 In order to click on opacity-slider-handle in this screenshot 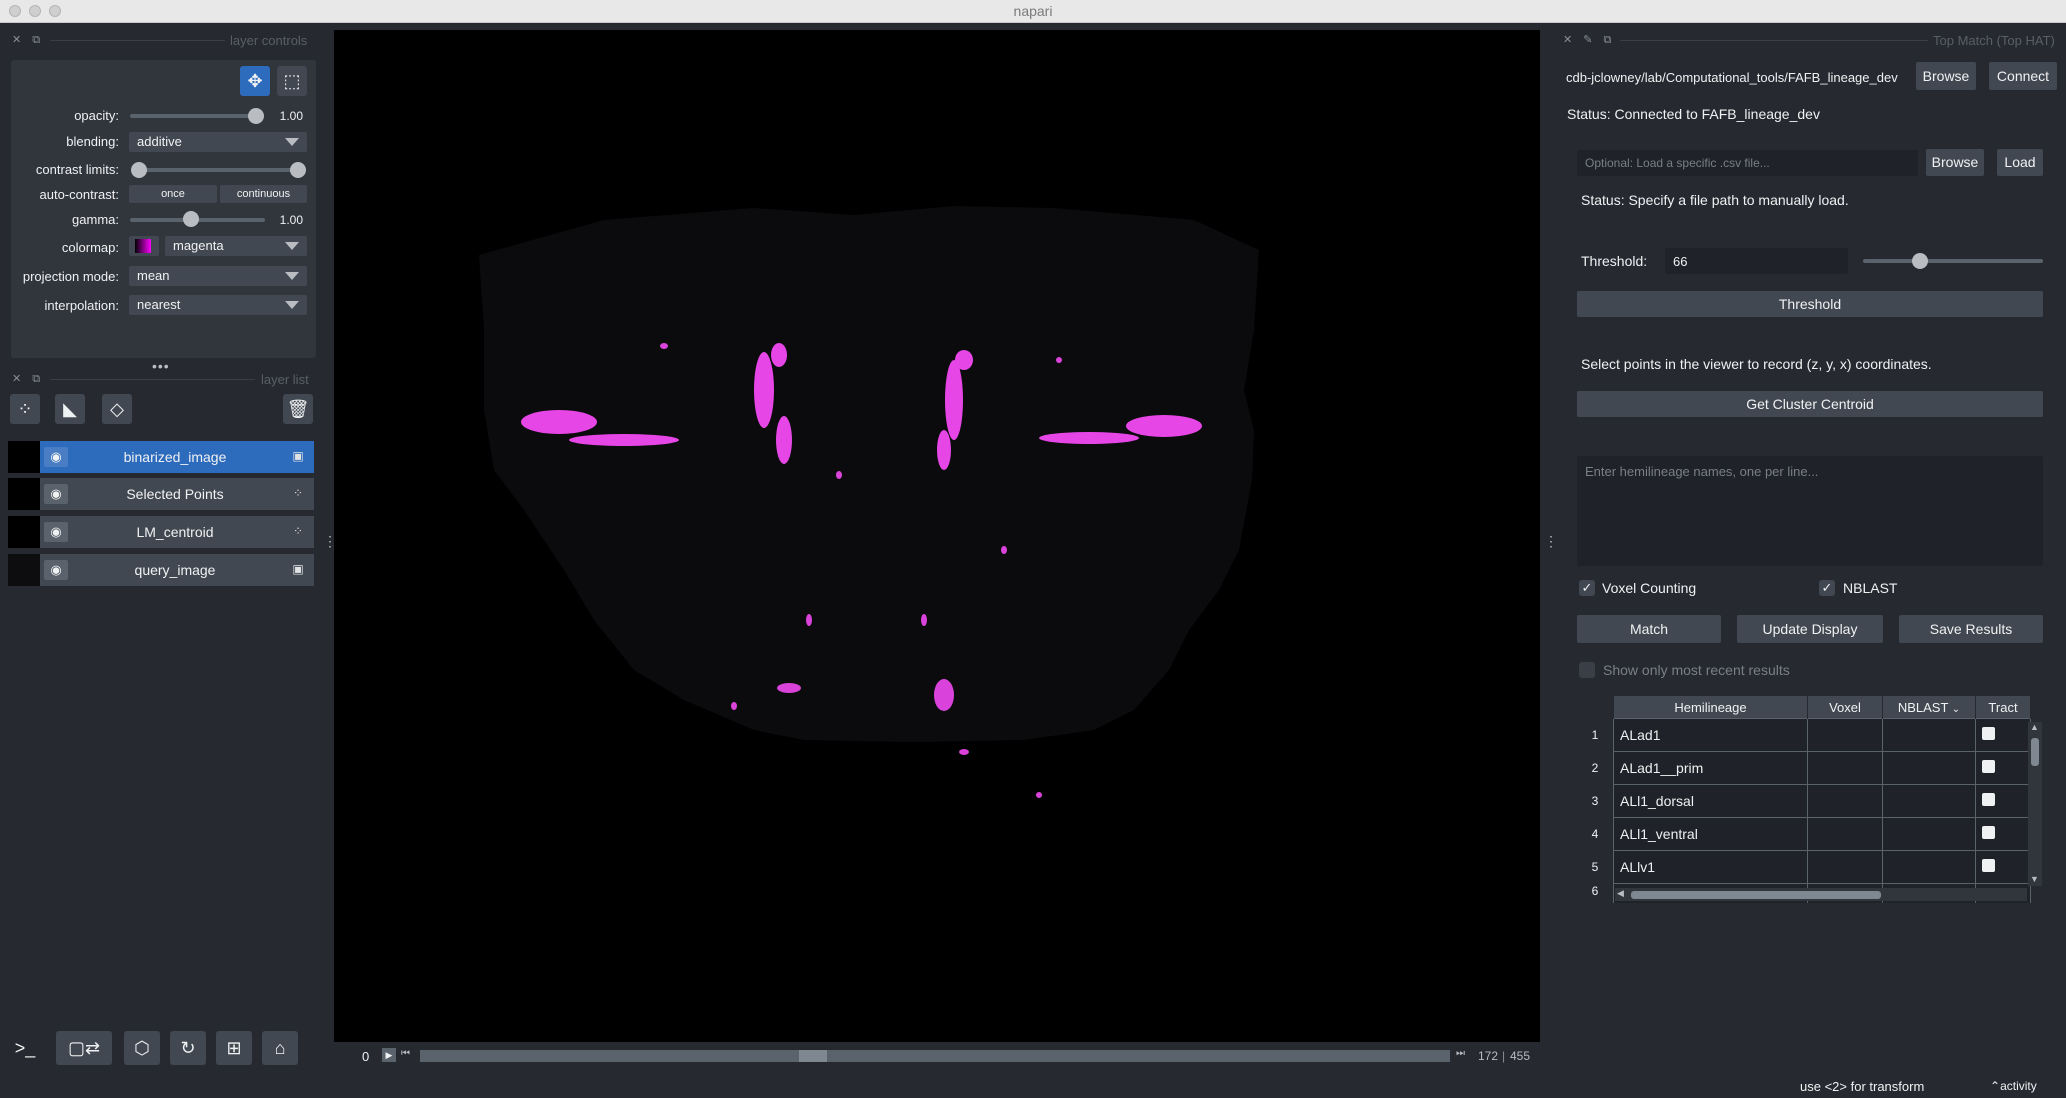, I will do `click(256, 116)`.